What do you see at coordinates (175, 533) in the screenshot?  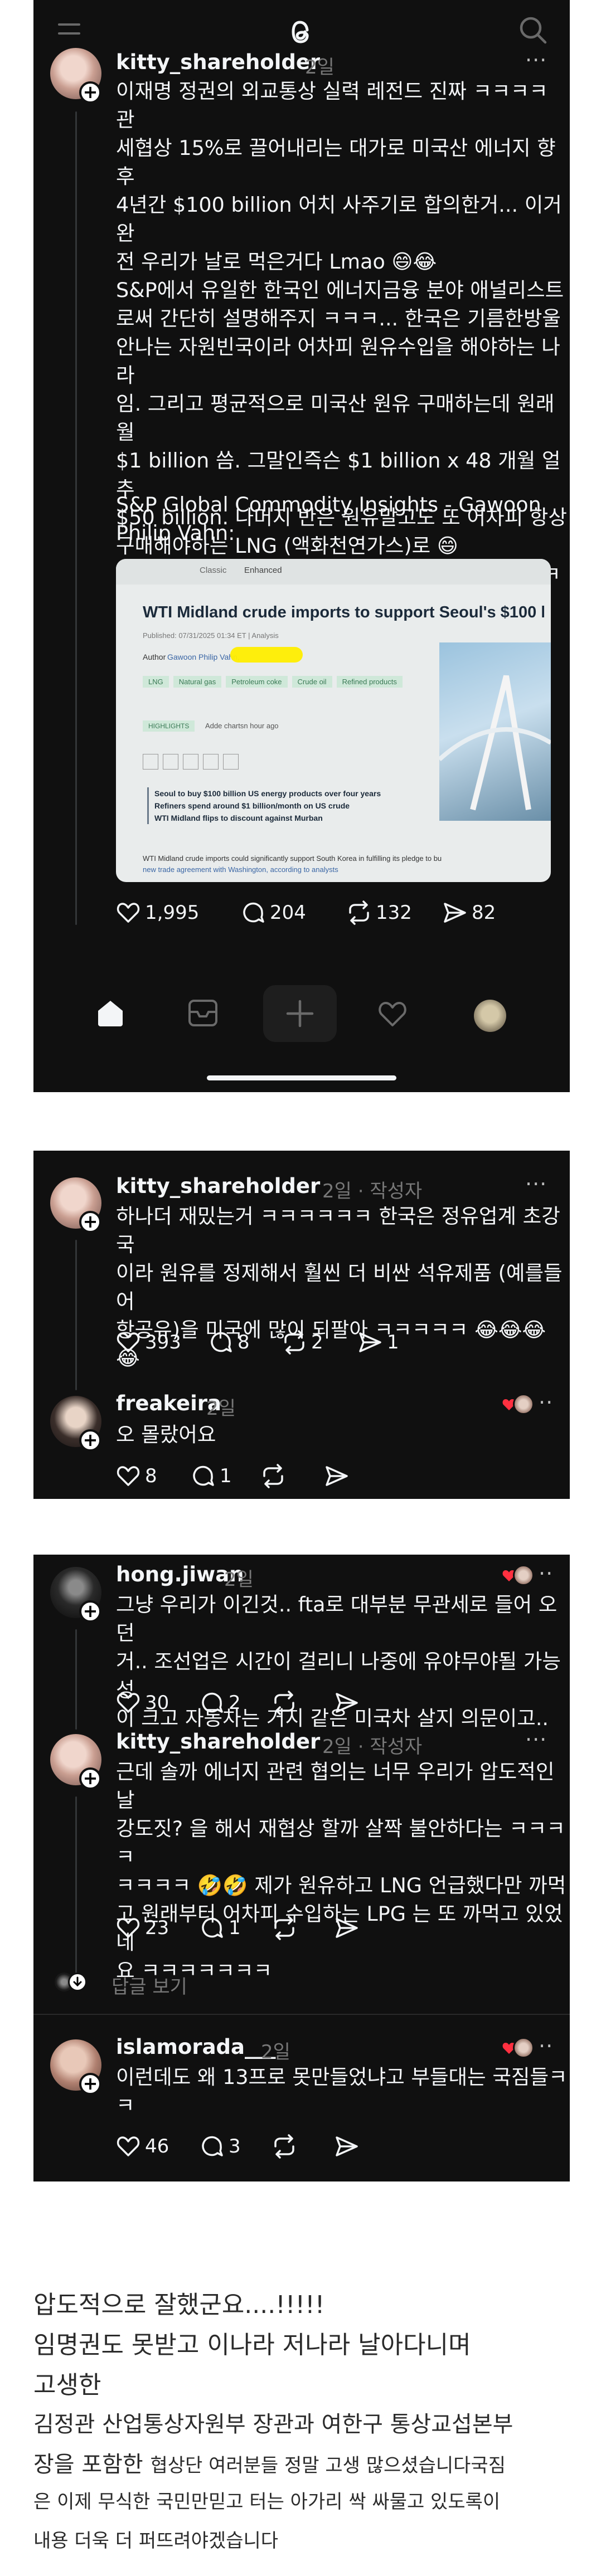 I see `post-source-line-2: Philip Vahn:` at bounding box center [175, 533].